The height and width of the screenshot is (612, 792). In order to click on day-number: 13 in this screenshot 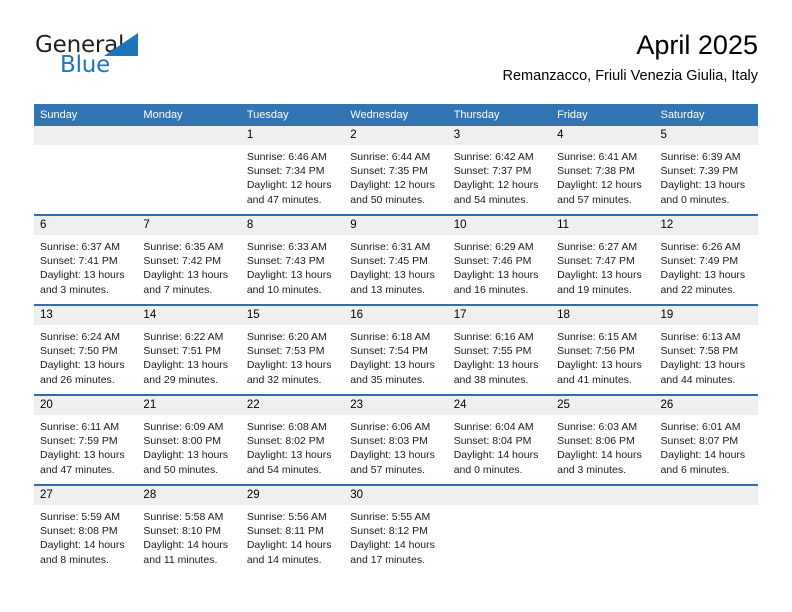, I will do `click(86, 315)`.